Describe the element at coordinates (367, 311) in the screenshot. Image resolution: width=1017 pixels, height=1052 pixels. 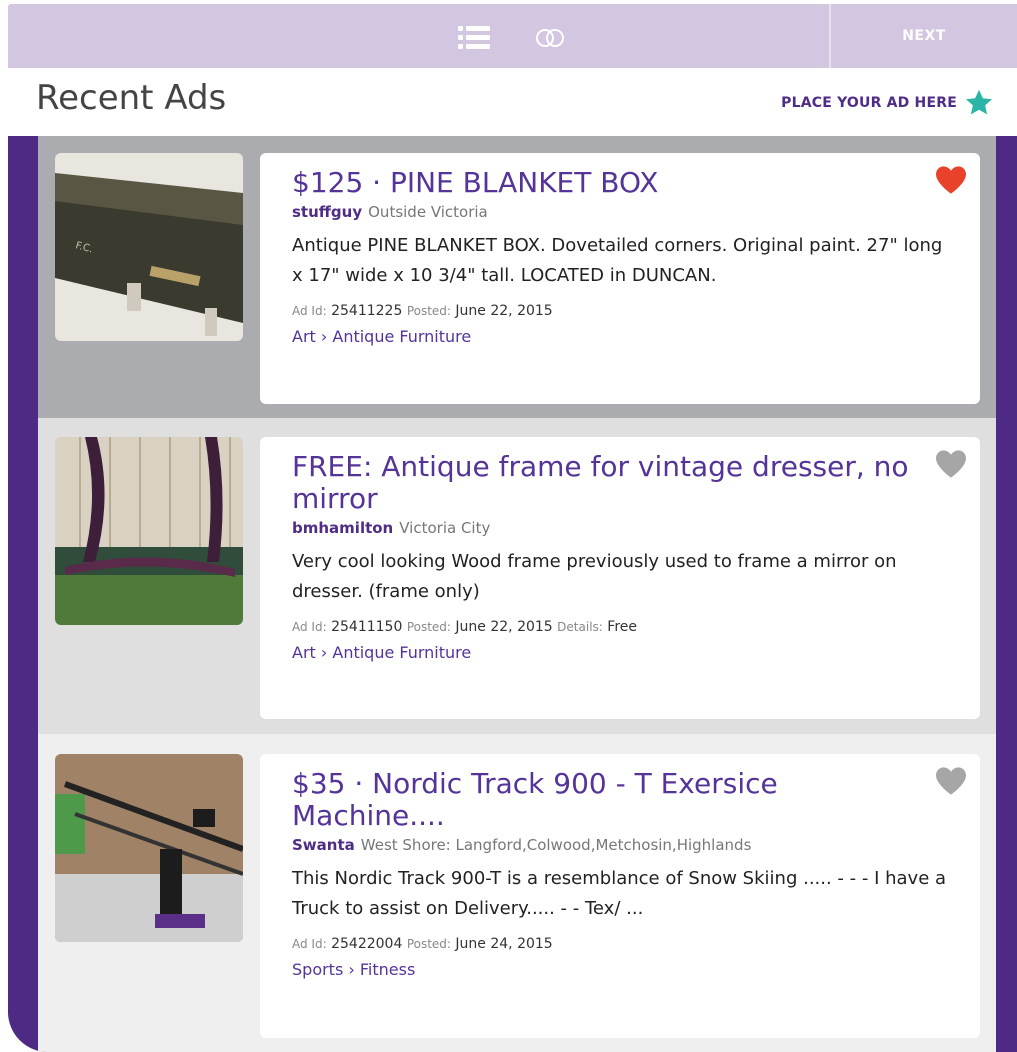
I see `ad-id: 25411225` at that location.